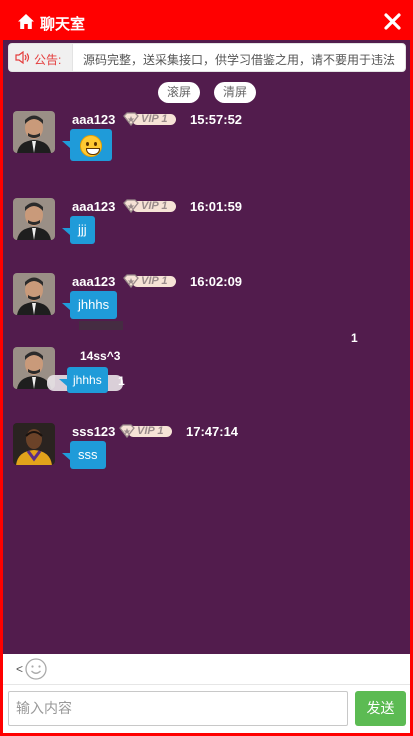 Image resolution: width=413 pixels, height=736 pixels. I want to click on home-icon, so click(26, 21).